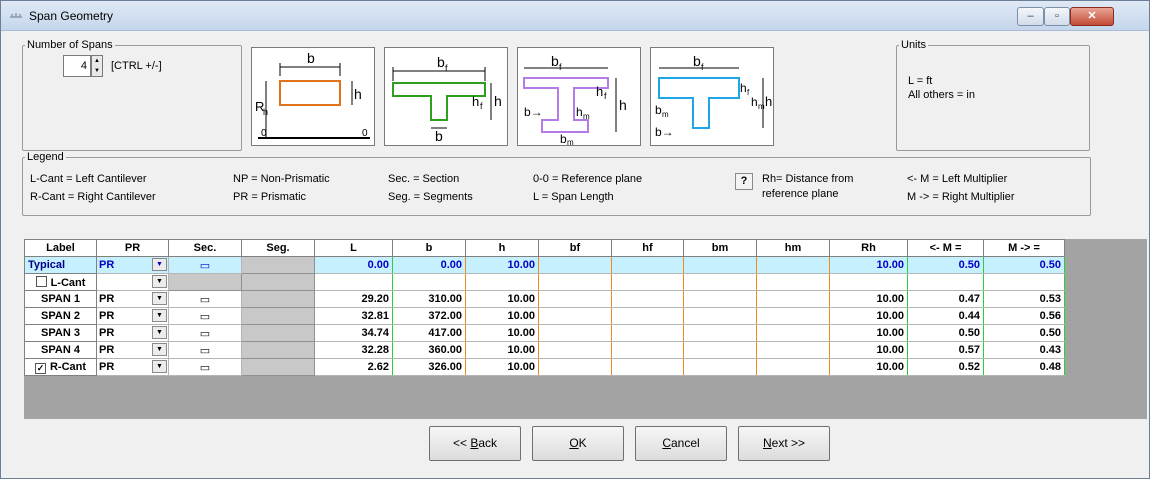 The width and height of the screenshot is (1150, 479). I want to click on cell-left-mult: 0.57, so click(945, 350).